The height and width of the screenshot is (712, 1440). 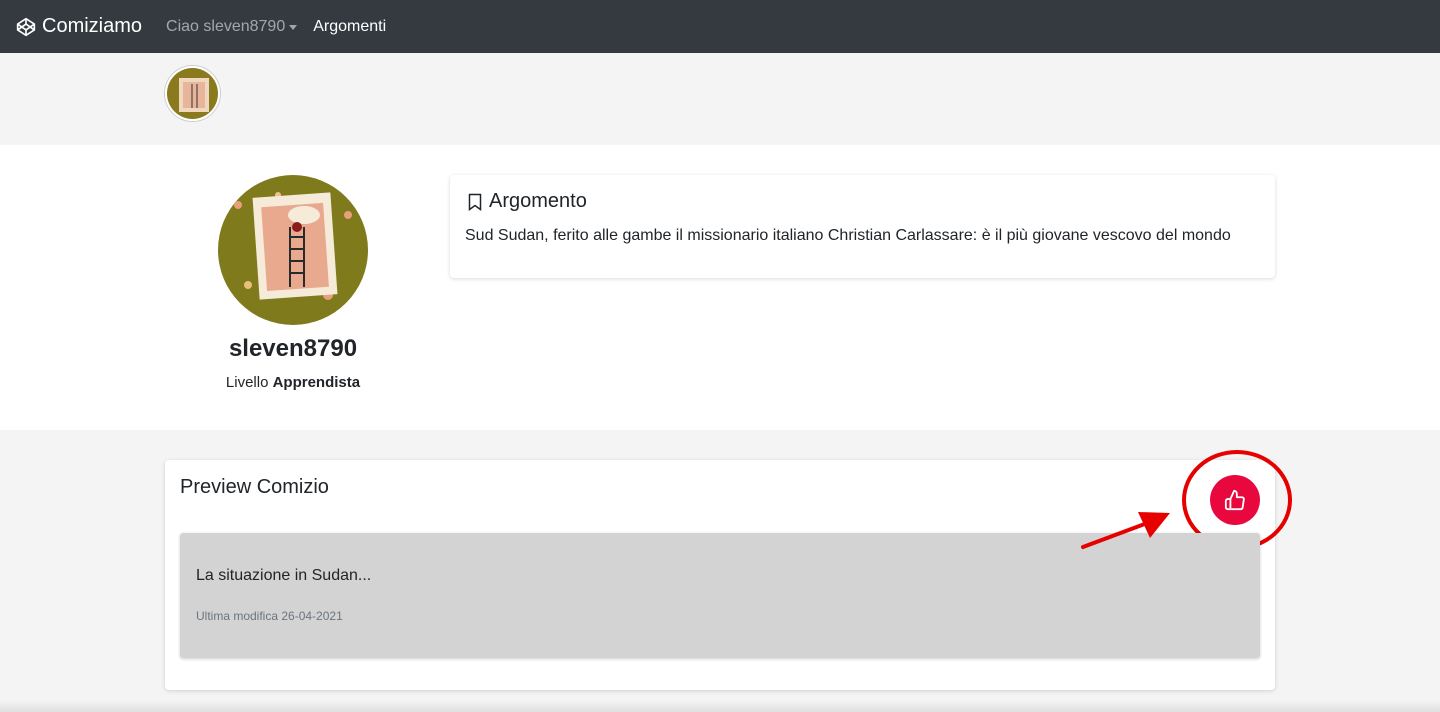 I want to click on user-dropdown-label: Ciao sleven8790, so click(x=226, y=26).